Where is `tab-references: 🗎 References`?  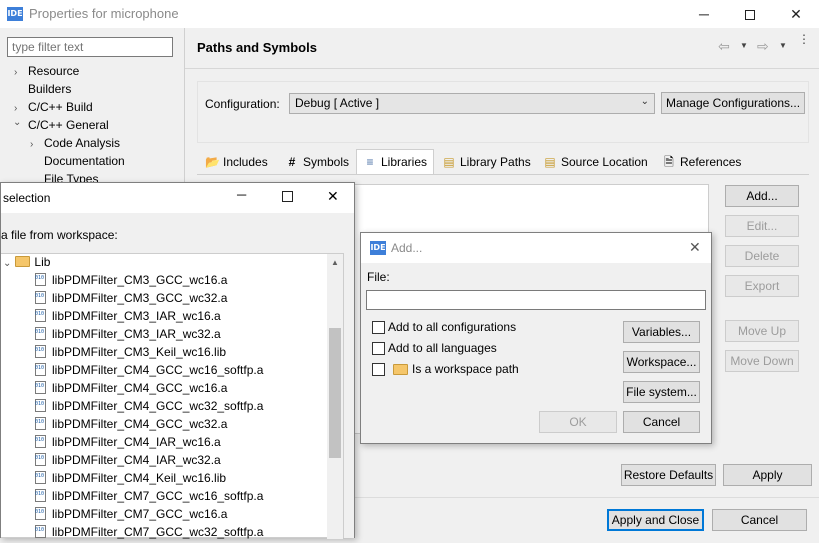
tab-references: 🗎 References is located at coordinates (701, 163).